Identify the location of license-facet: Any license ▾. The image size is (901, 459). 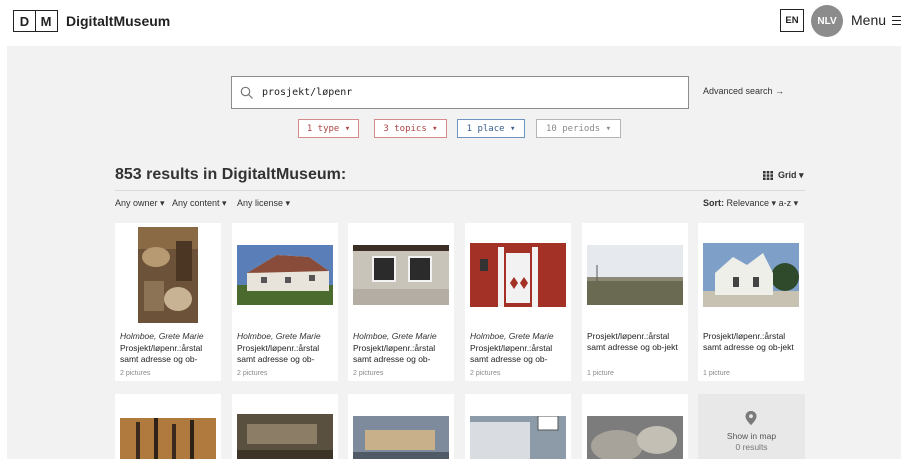
(263, 203).